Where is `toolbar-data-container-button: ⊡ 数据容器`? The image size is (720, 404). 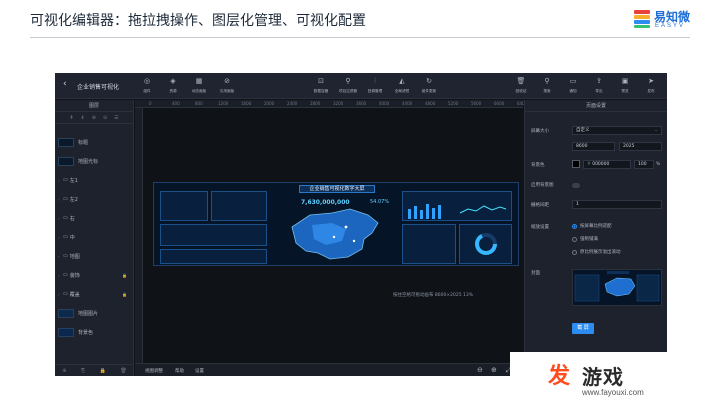
toolbar-data-container-button: ⊡ 数据容器 is located at coordinates (321, 85).